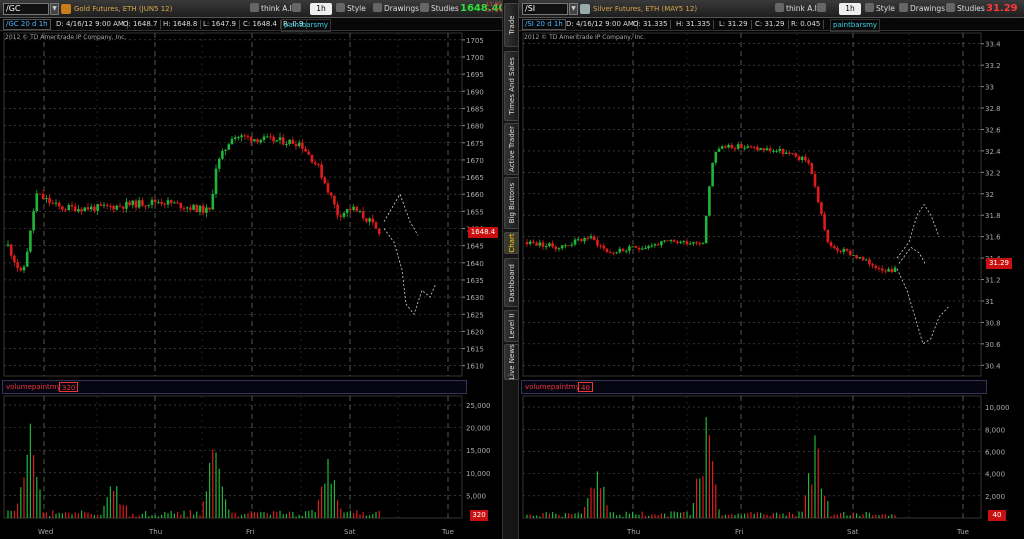  I want to click on price-axis-label: 1690, so click(475, 92).